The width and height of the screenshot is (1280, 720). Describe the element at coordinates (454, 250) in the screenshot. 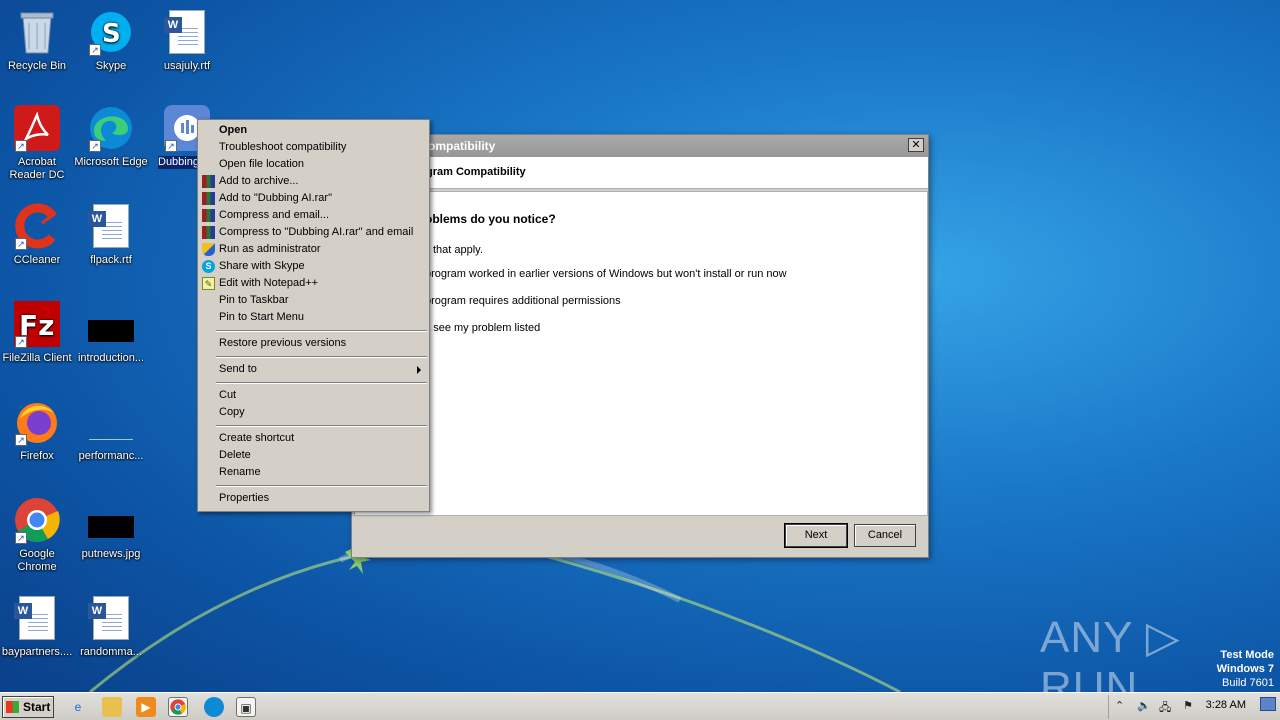

I see `dialog-hint: ll that apply.` at that location.